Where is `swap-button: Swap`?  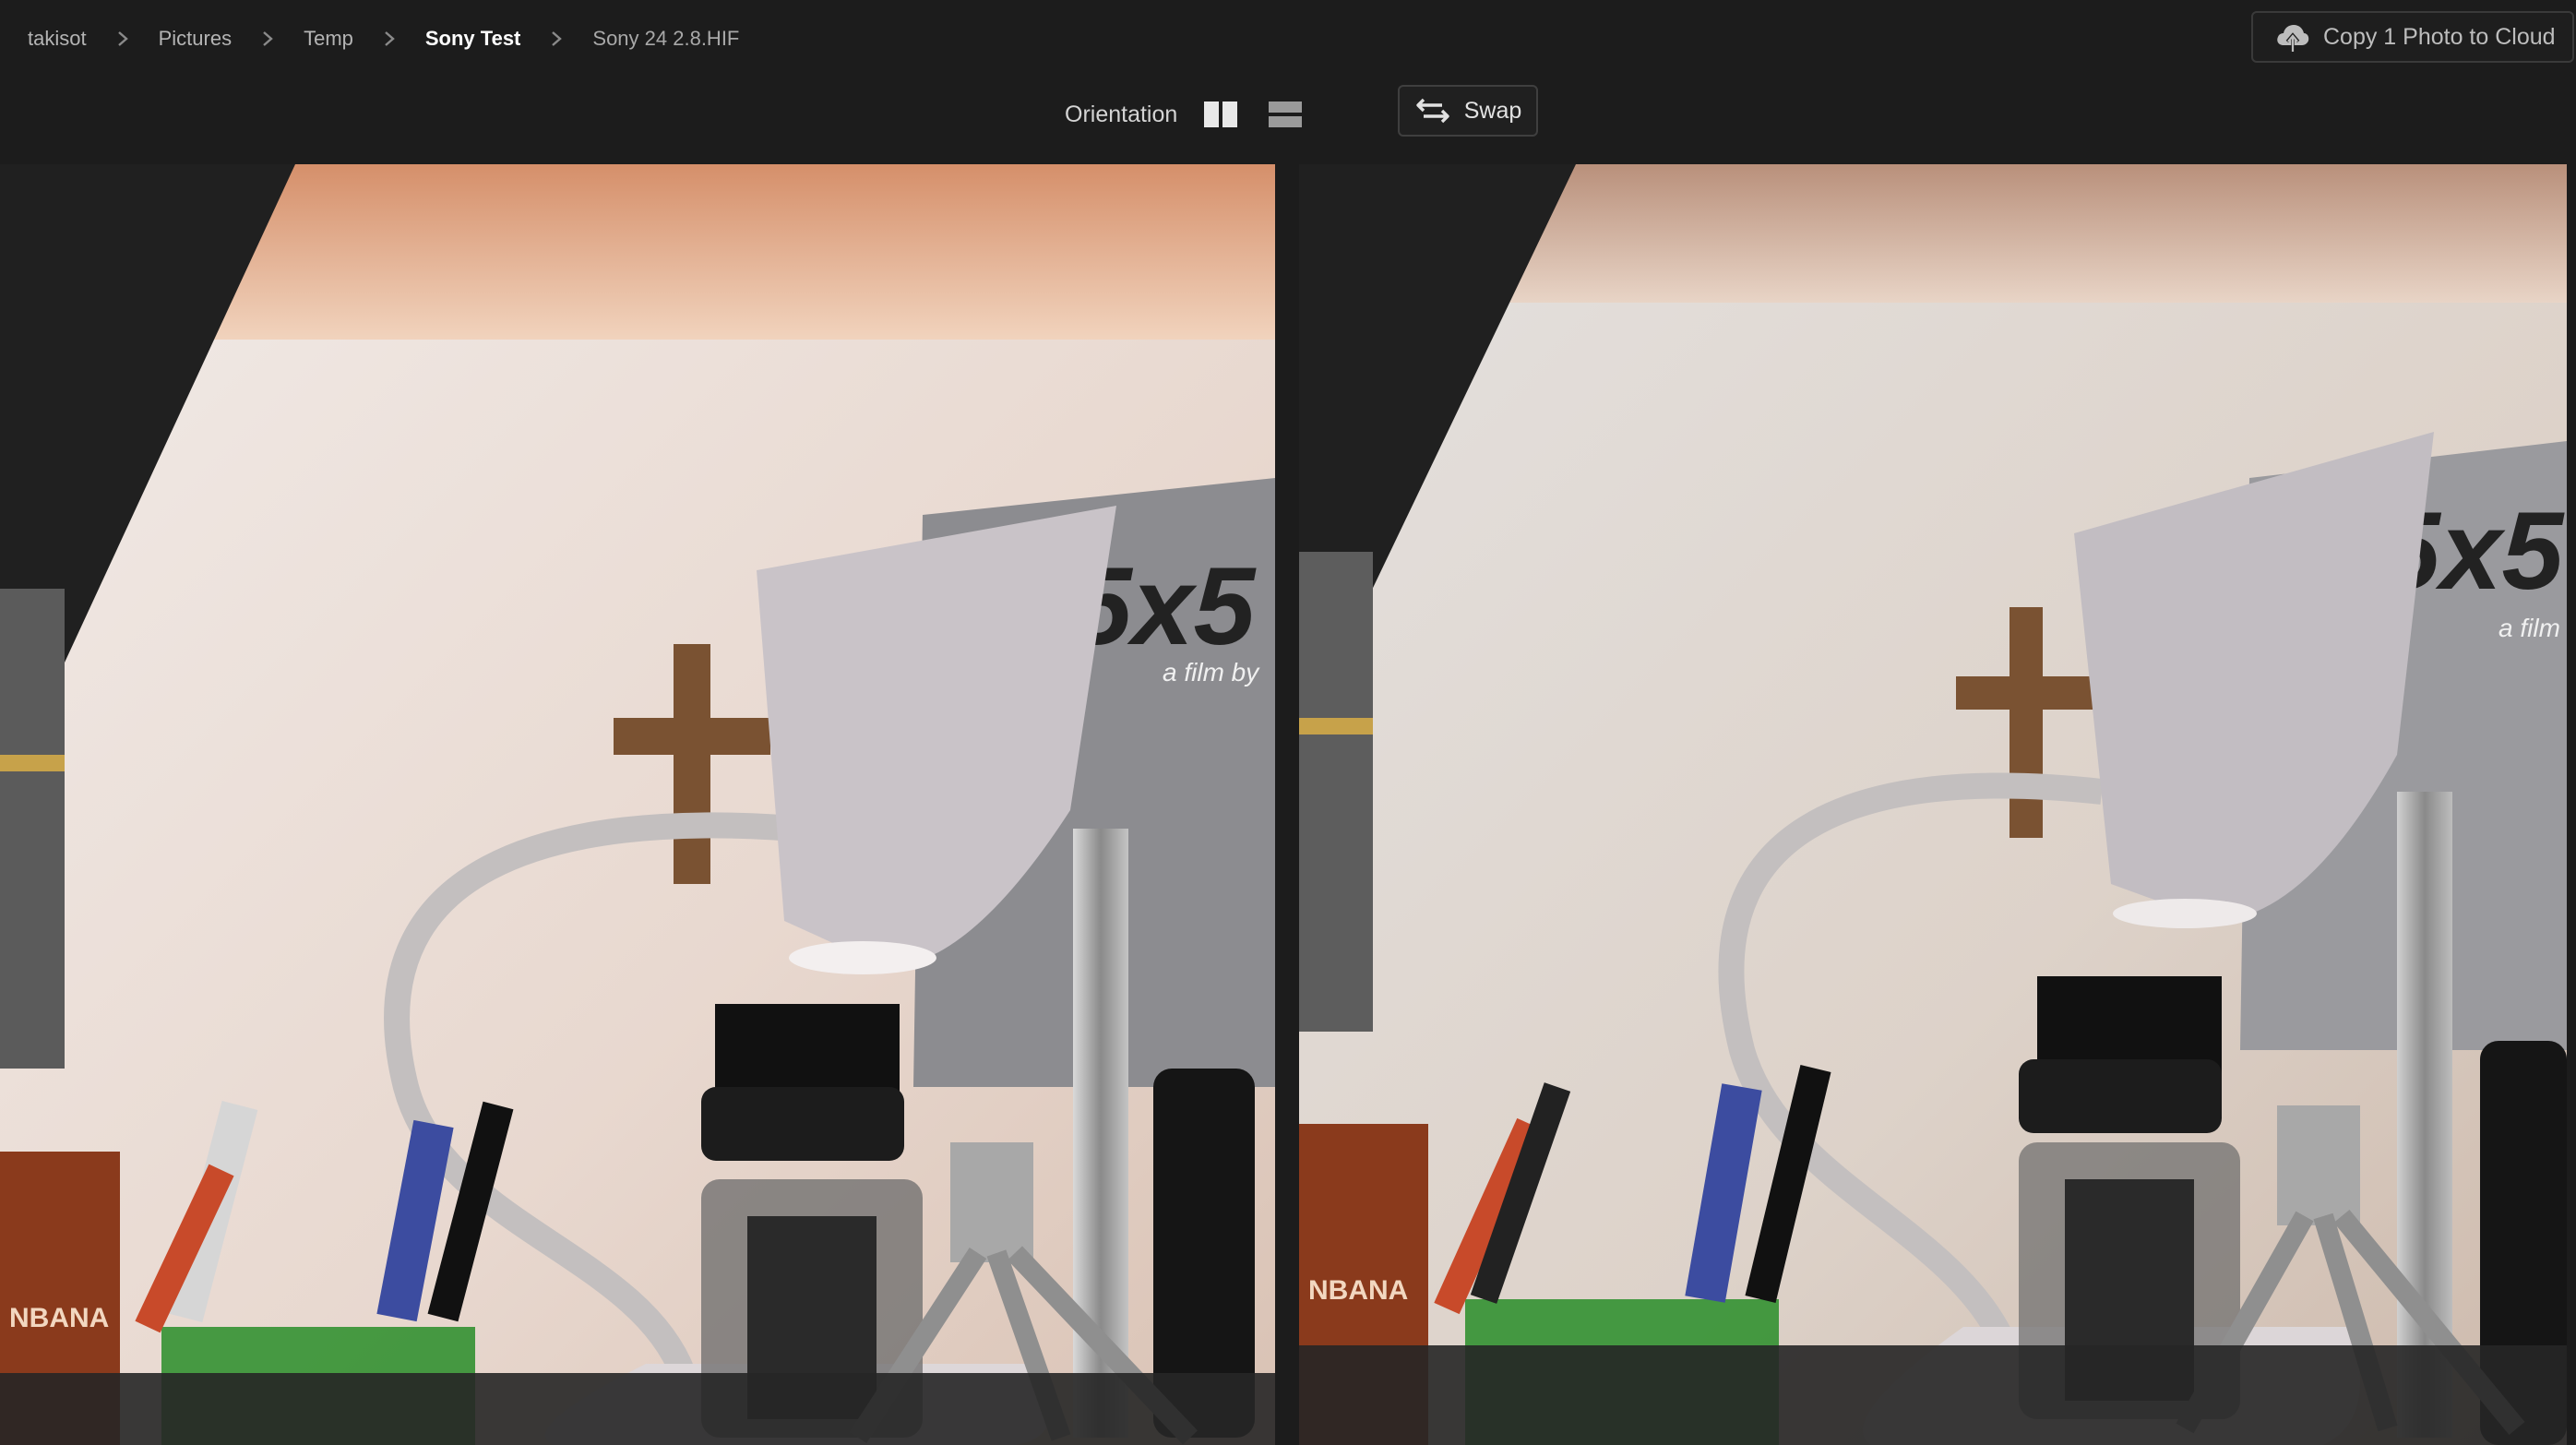
swap-button: Swap is located at coordinates (1468, 111).